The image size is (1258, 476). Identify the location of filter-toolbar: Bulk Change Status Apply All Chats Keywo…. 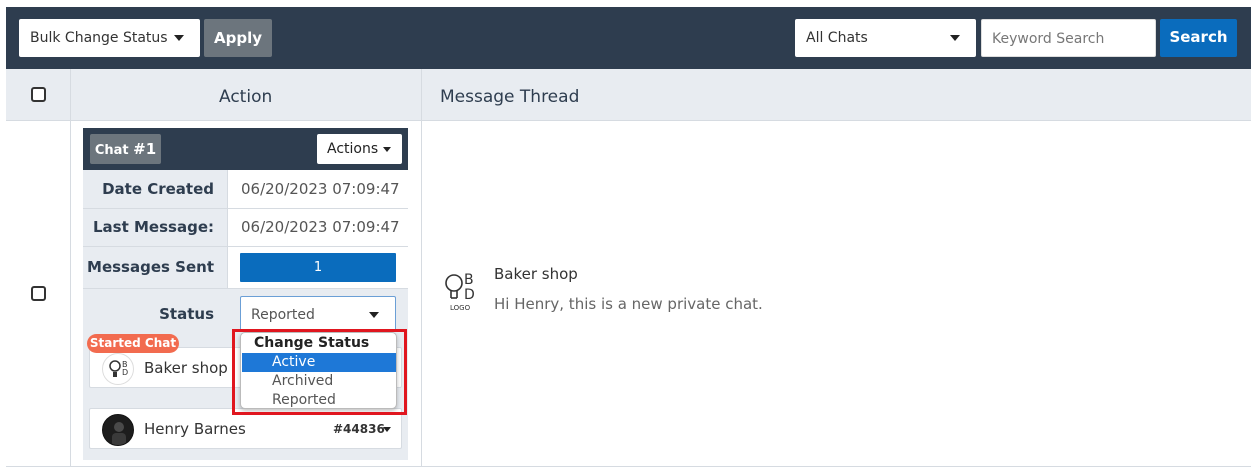
(628, 38).